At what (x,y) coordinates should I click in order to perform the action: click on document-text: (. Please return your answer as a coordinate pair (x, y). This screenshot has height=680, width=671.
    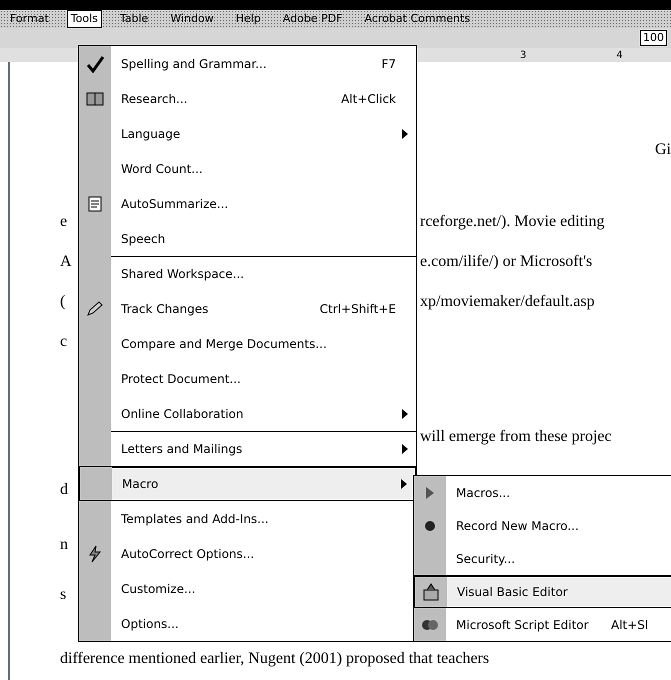
    Looking at the image, I should click on (63, 301).